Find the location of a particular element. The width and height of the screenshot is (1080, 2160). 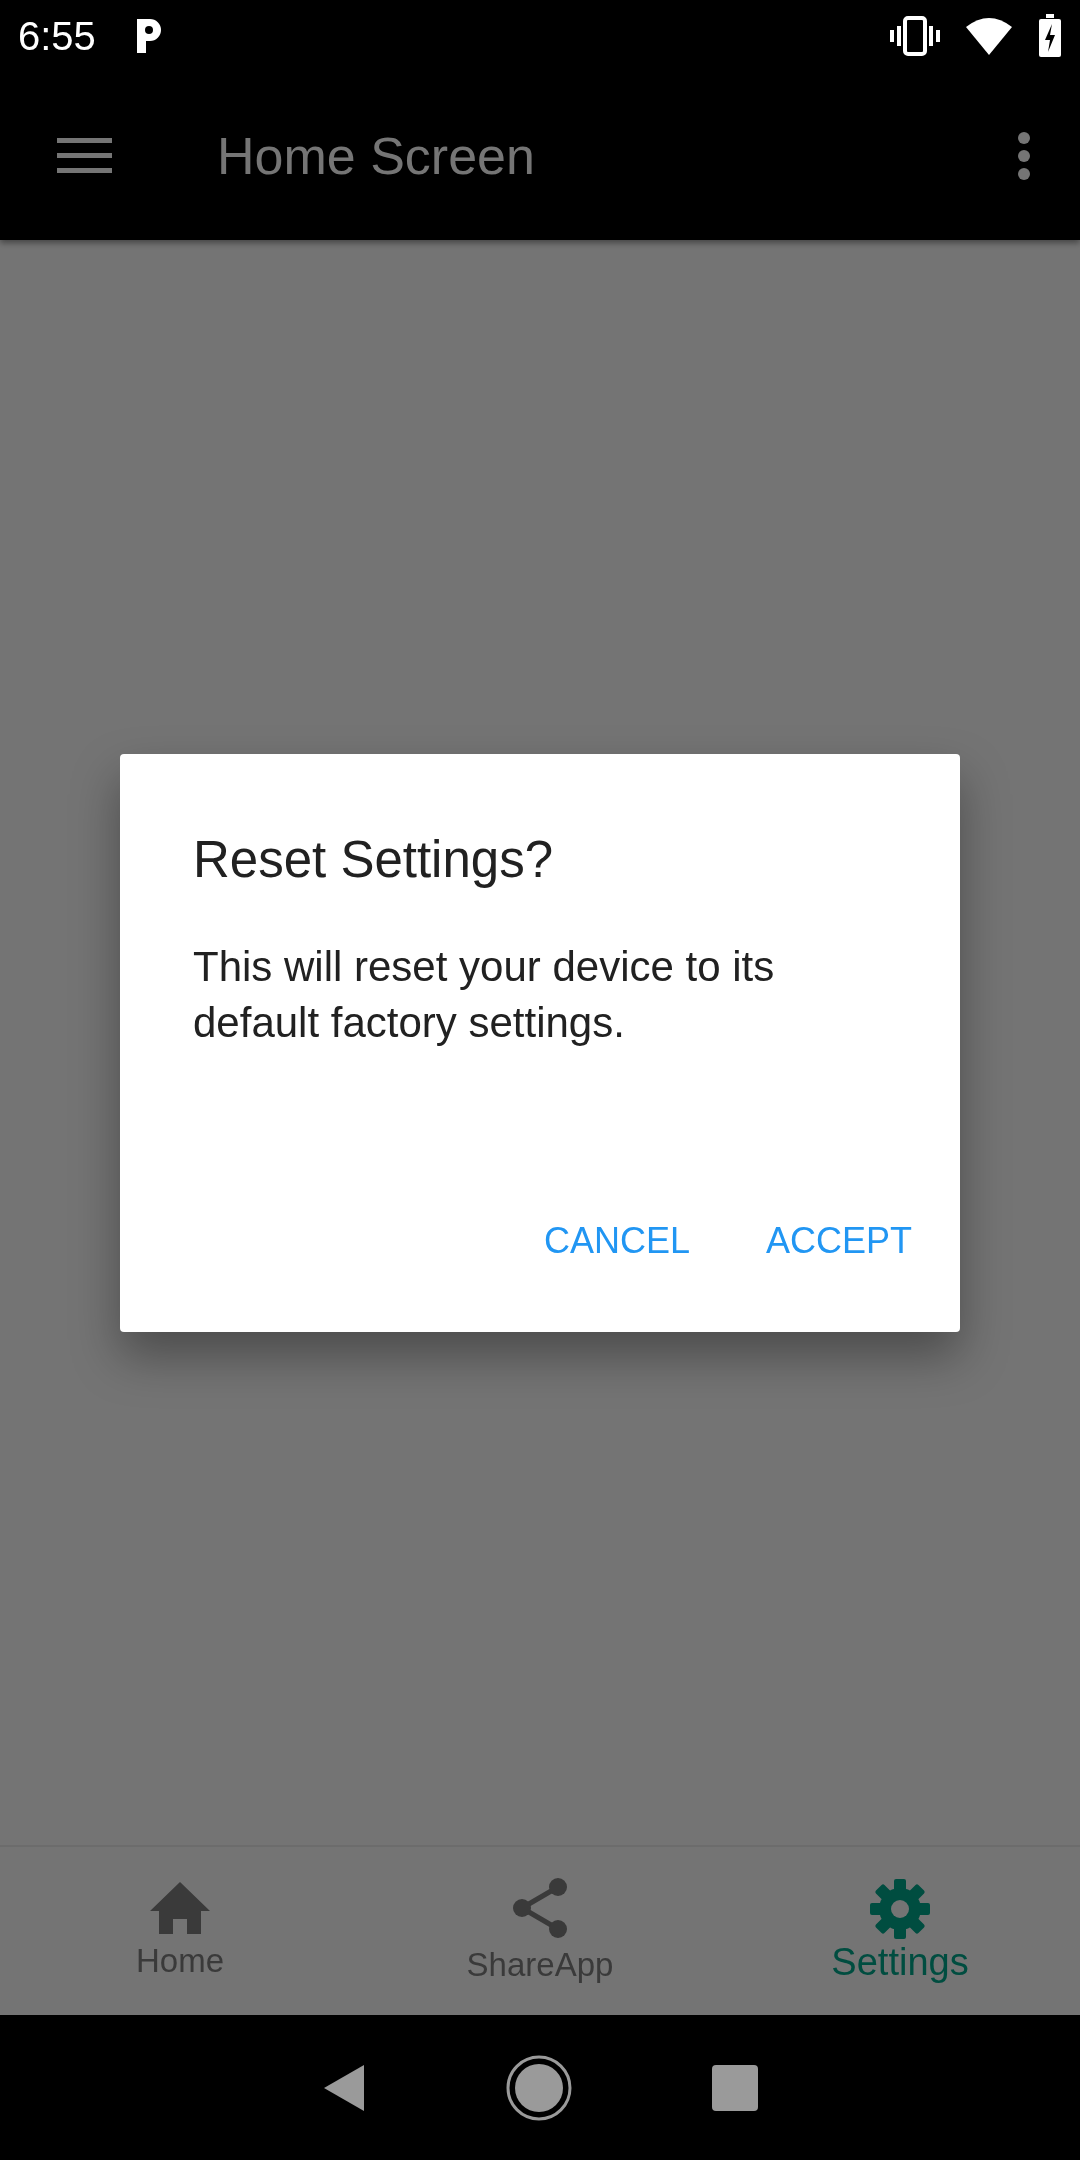

more-options-icon is located at coordinates (1024, 156).